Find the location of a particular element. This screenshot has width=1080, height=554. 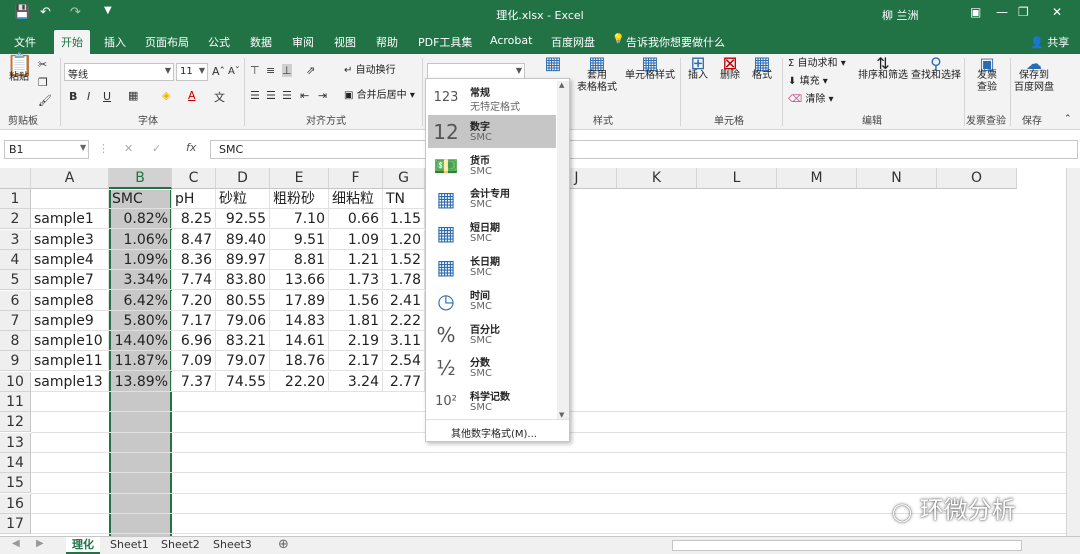

copy-icon: ❐ is located at coordinates (43, 82).